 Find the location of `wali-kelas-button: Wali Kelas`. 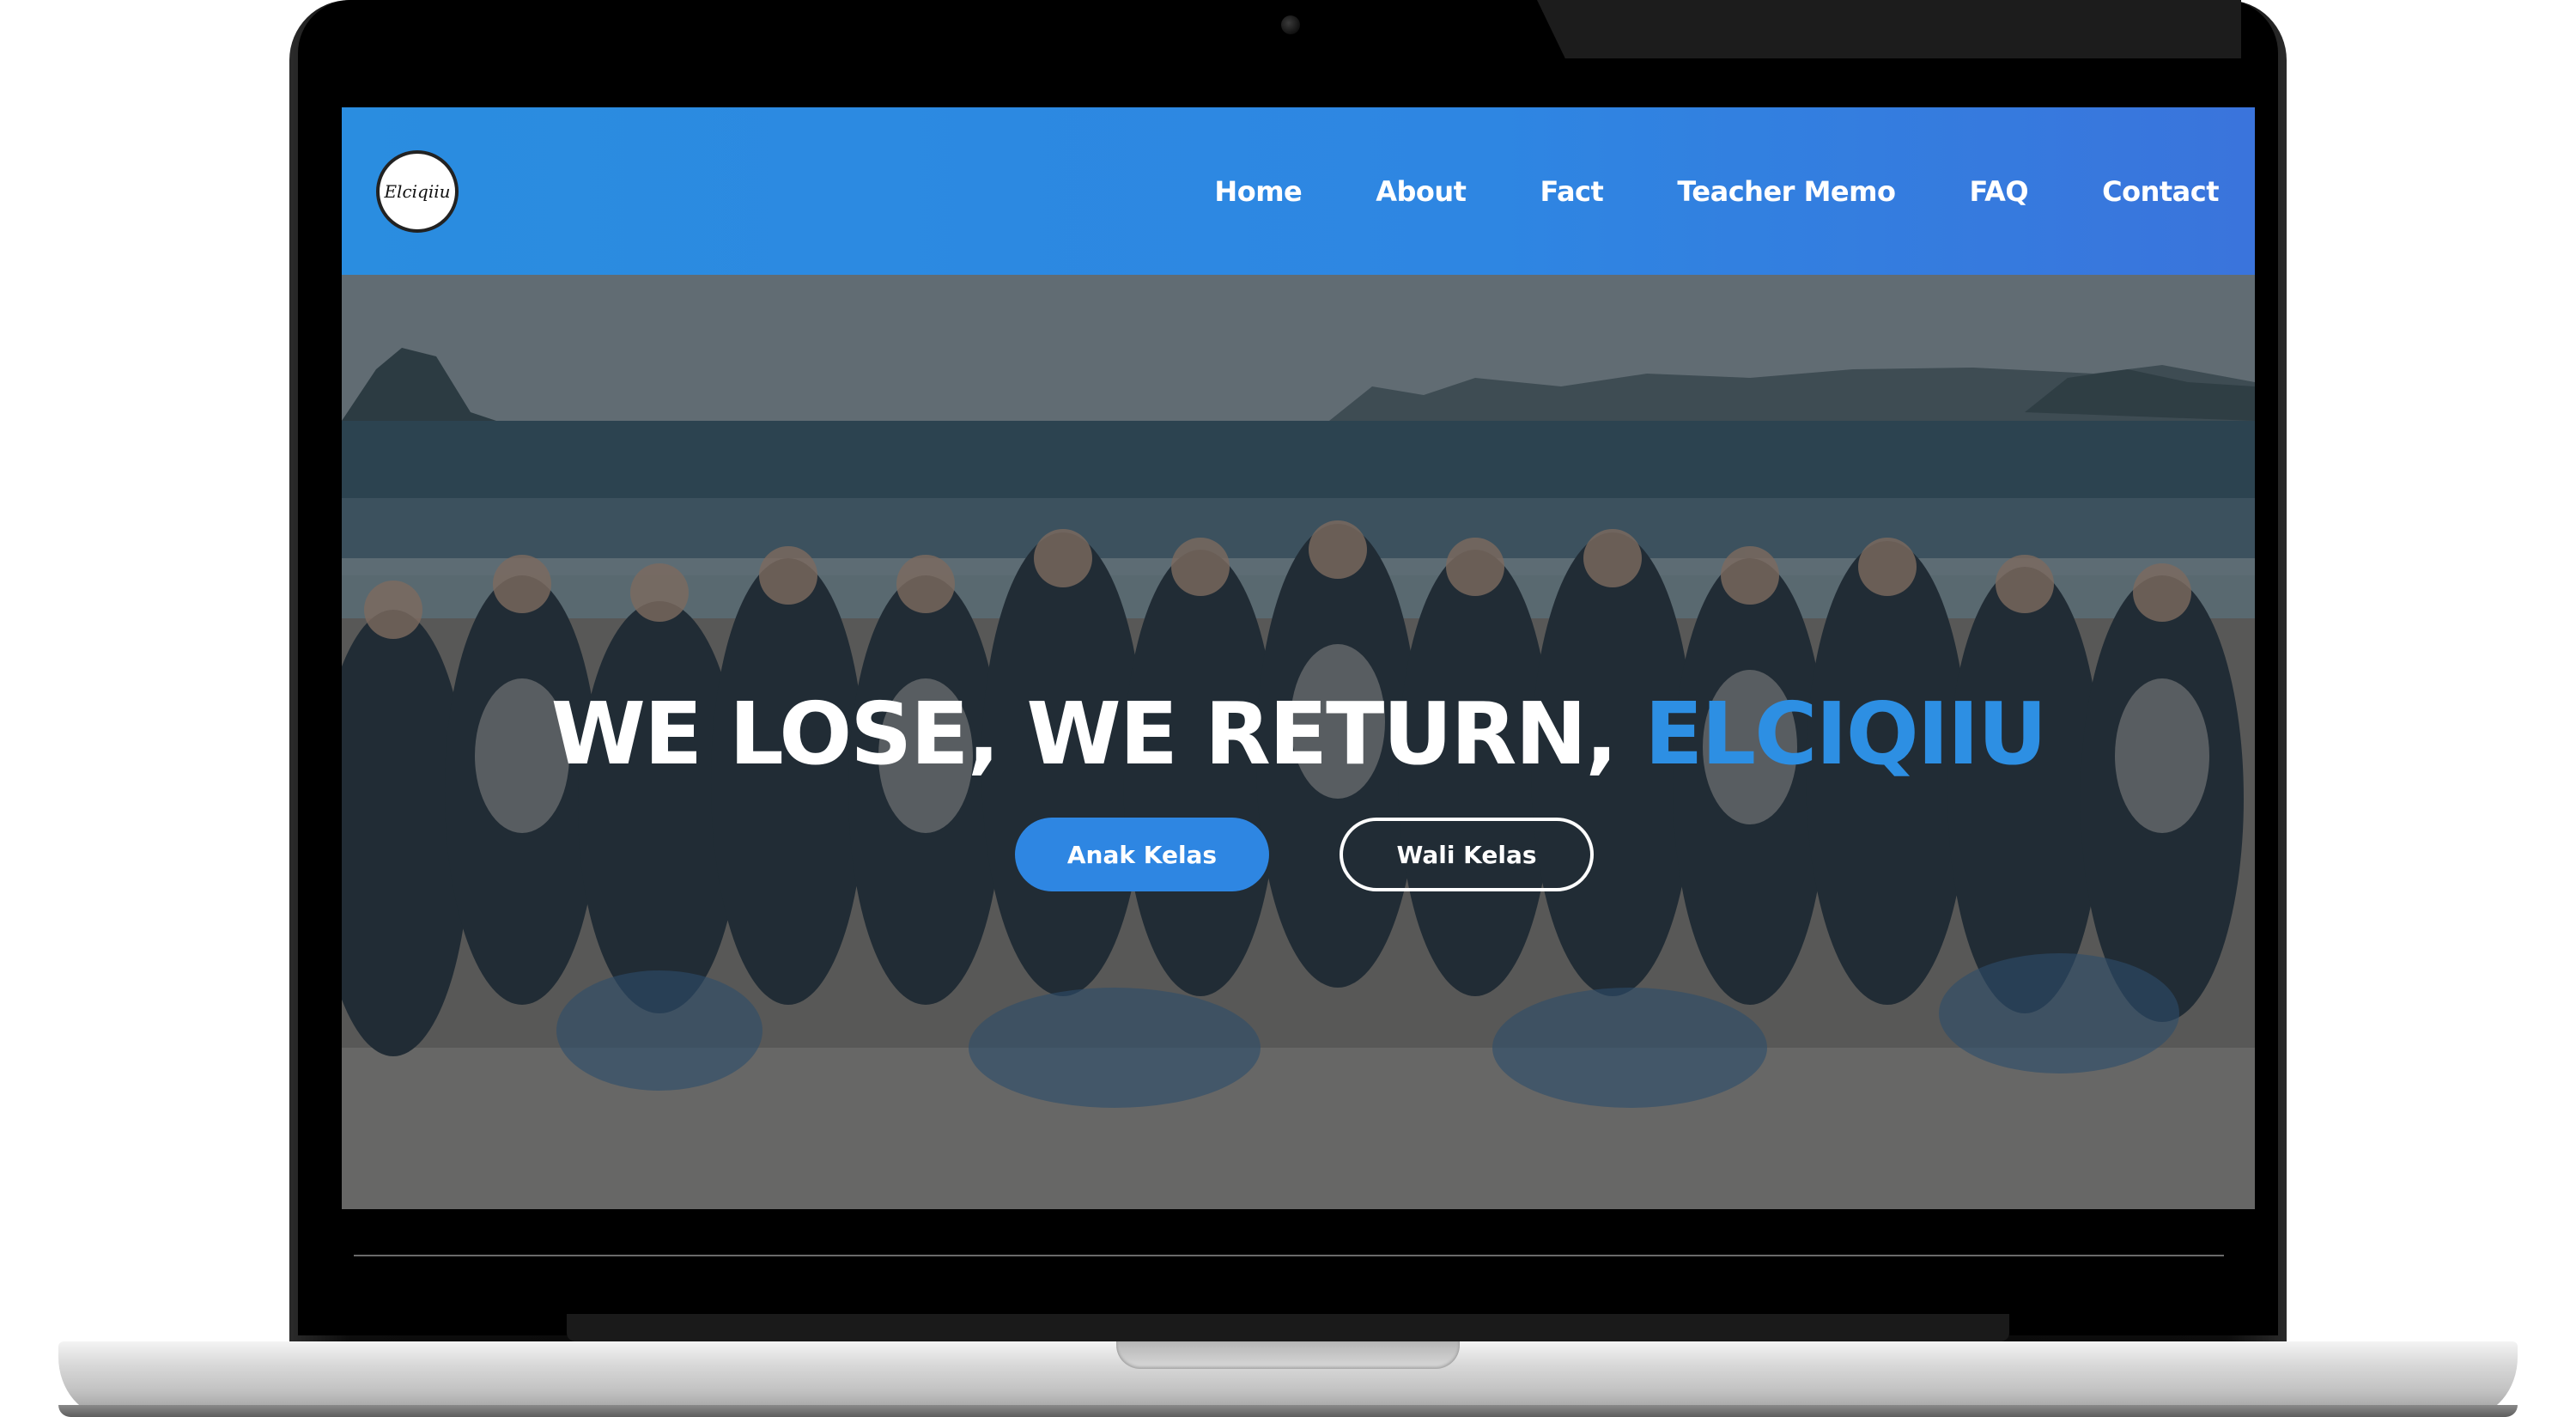

wali-kelas-button: Wali Kelas is located at coordinates (1467, 854).